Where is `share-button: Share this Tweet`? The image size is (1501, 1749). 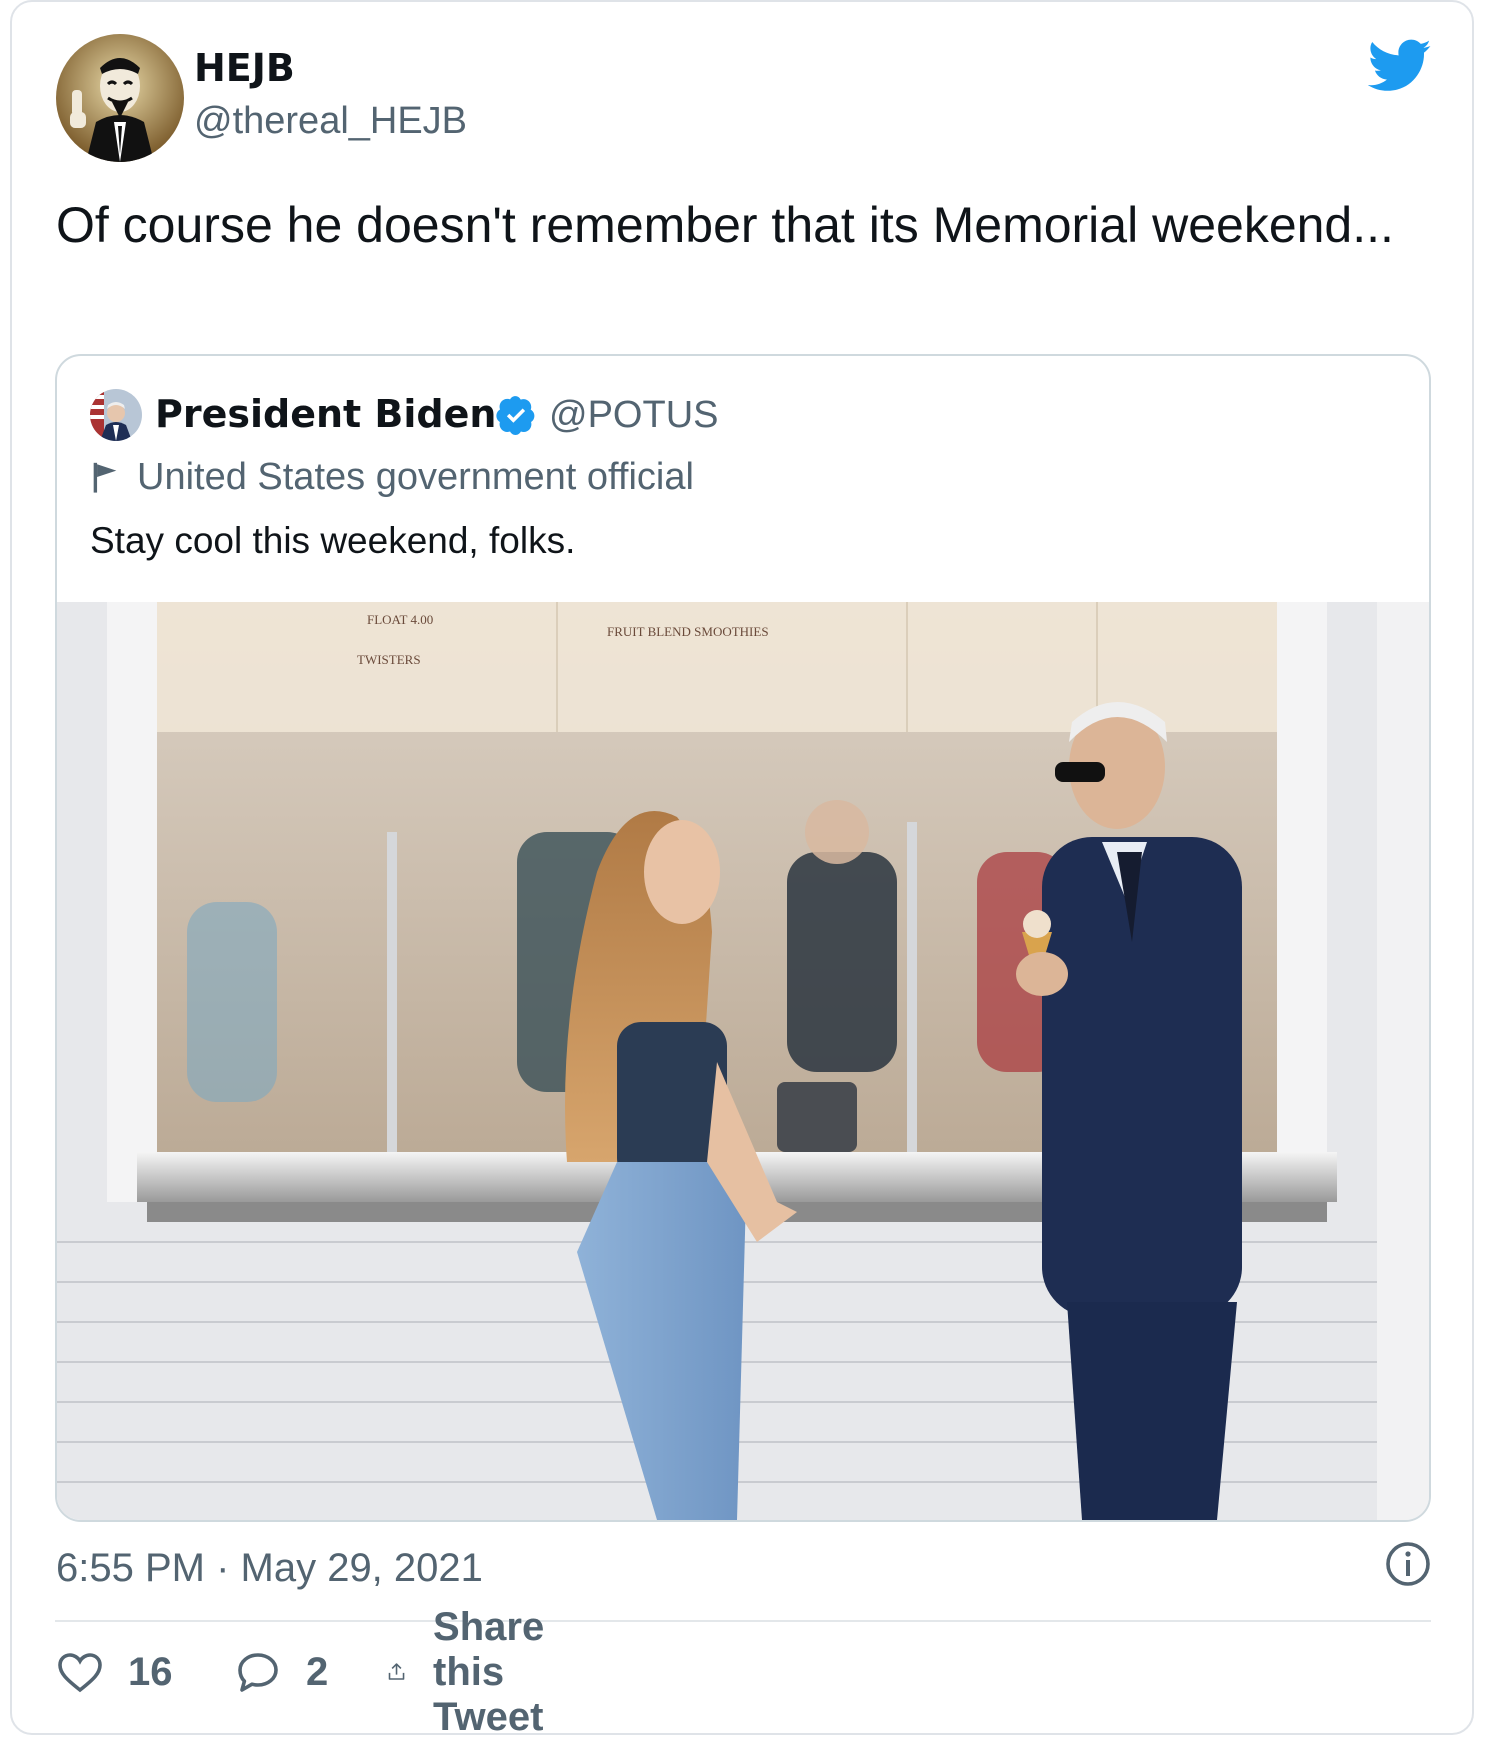 share-button: Share this Tweet is located at coordinates (478, 1672).